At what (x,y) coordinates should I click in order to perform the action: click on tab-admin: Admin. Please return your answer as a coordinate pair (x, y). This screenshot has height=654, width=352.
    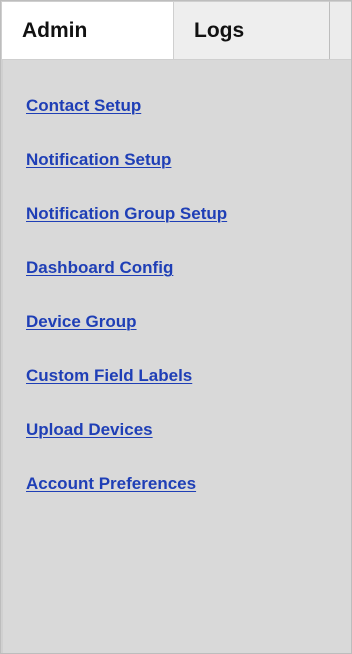
    Looking at the image, I should click on (87, 30).